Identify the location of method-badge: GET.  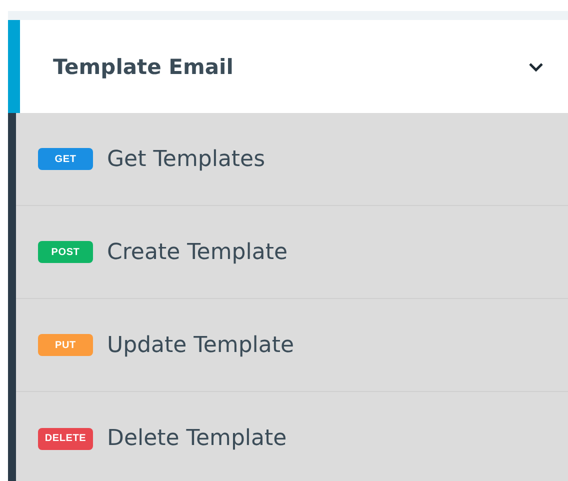
(65, 159).